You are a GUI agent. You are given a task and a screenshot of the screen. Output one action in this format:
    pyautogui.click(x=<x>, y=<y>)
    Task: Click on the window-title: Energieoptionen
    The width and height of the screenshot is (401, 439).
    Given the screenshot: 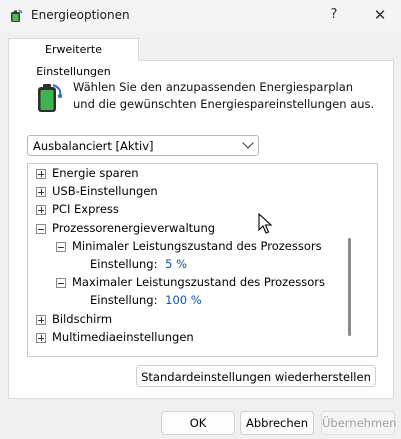 What is the action you would take?
    pyautogui.click(x=80, y=15)
    